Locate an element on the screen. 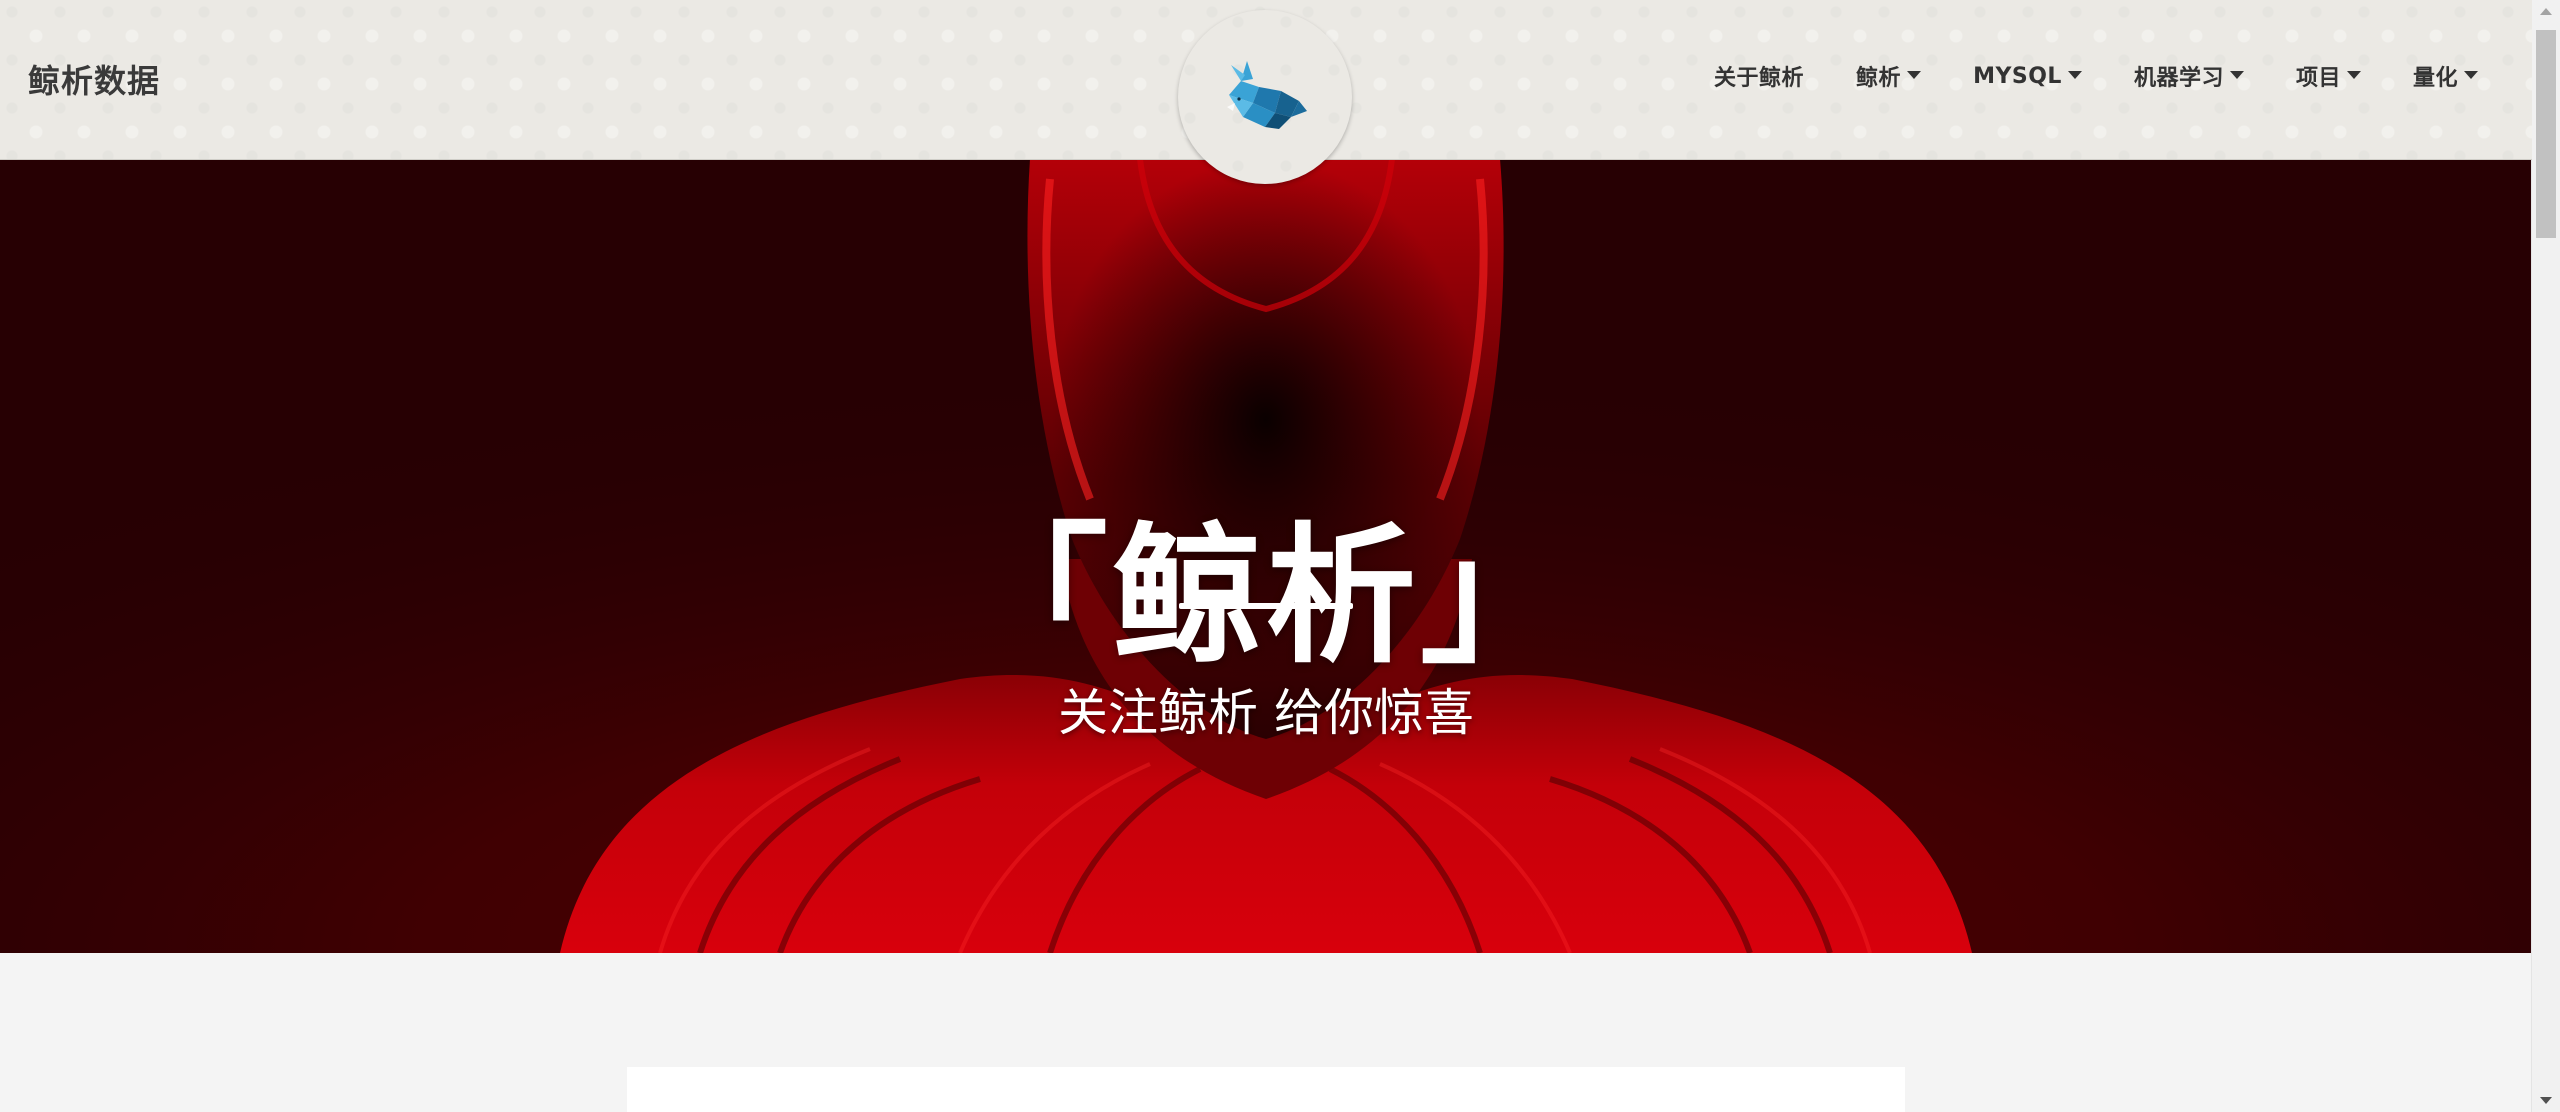  nav-item-projects: 项目 is located at coordinates (2328, 76).